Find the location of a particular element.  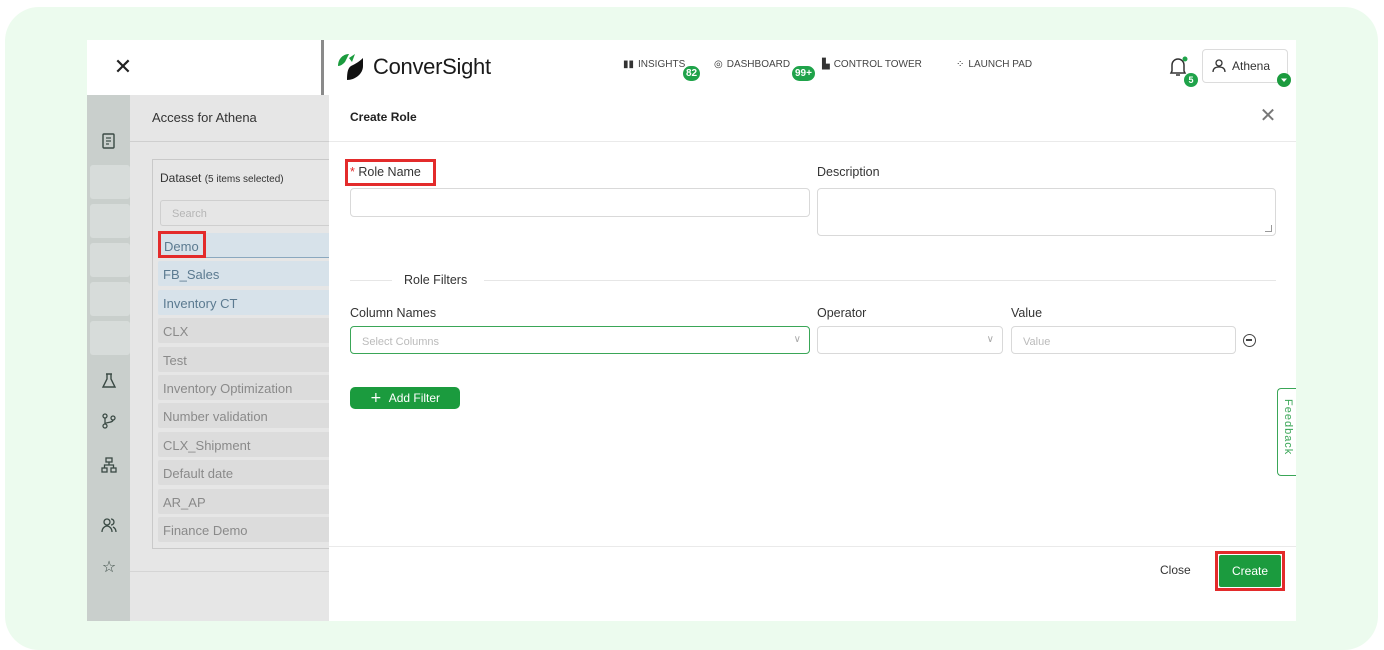

dataset-label: Dataset is located at coordinates (181, 178).